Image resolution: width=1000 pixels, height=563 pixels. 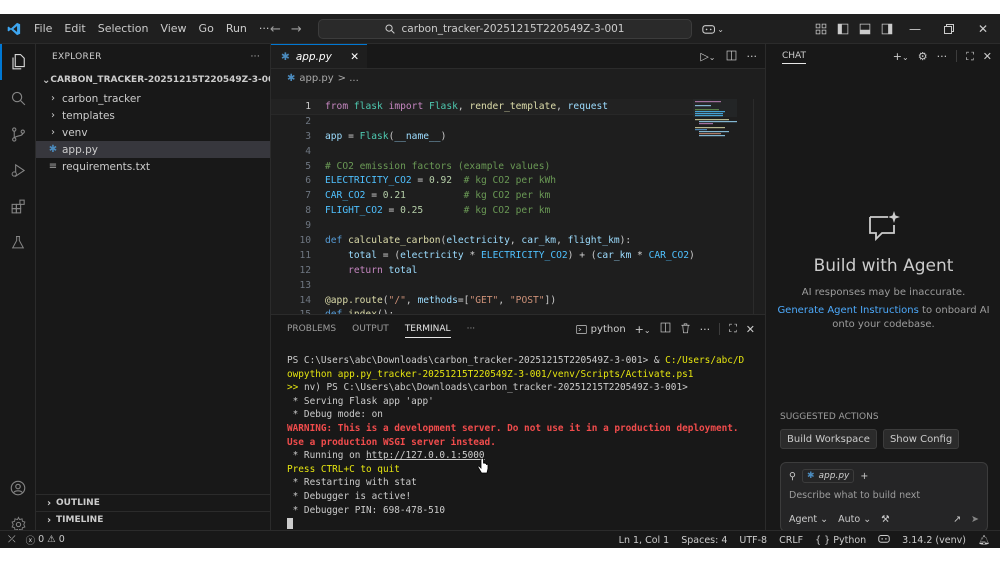 I want to click on maximize-panel-icon: ⛶, so click(x=733, y=329).